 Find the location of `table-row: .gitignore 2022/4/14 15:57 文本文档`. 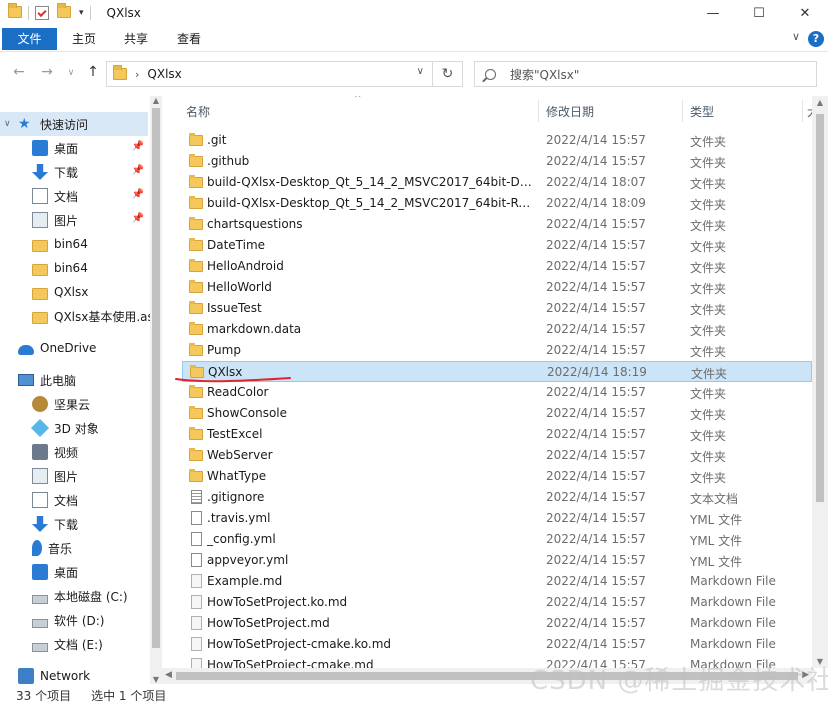

table-row: .gitignore 2022/4/14 15:57 文本文档 is located at coordinates (497, 497).